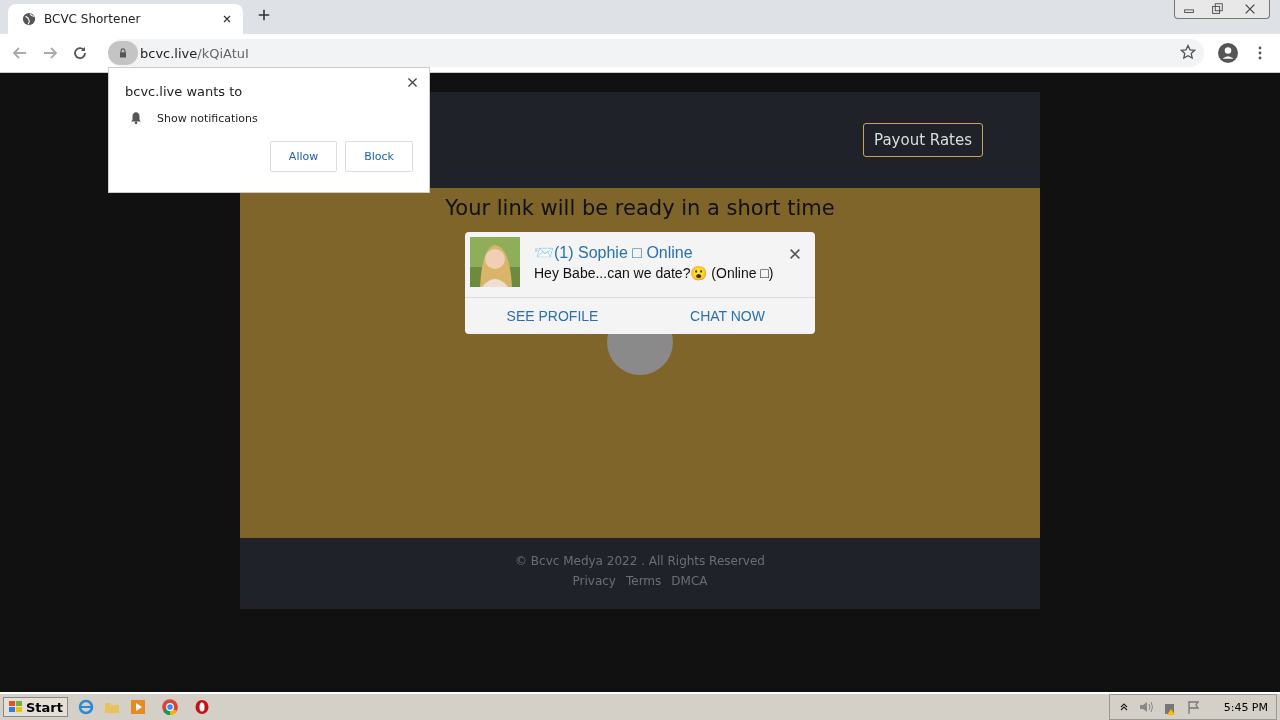  I want to click on notification-title: 📨(1) Sophie □ Online, so click(614, 252).